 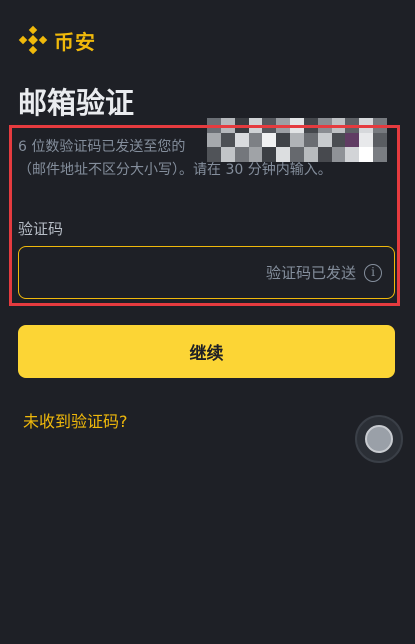 What do you see at coordinates (75, 41) in the screenshot?
I see `brand-name: 币安` at bounding box center [75, 41].